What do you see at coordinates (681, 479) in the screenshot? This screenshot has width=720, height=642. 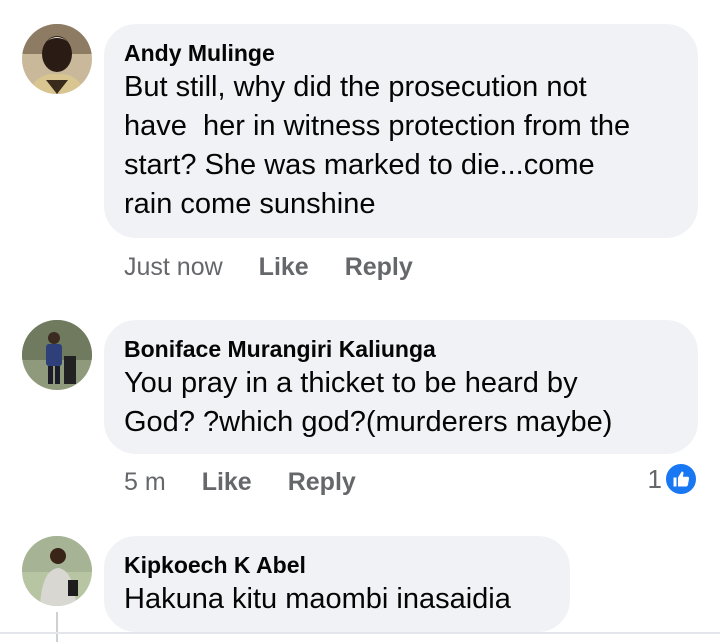 I see `like-thumb-icon` at bounding box center [681, 479].